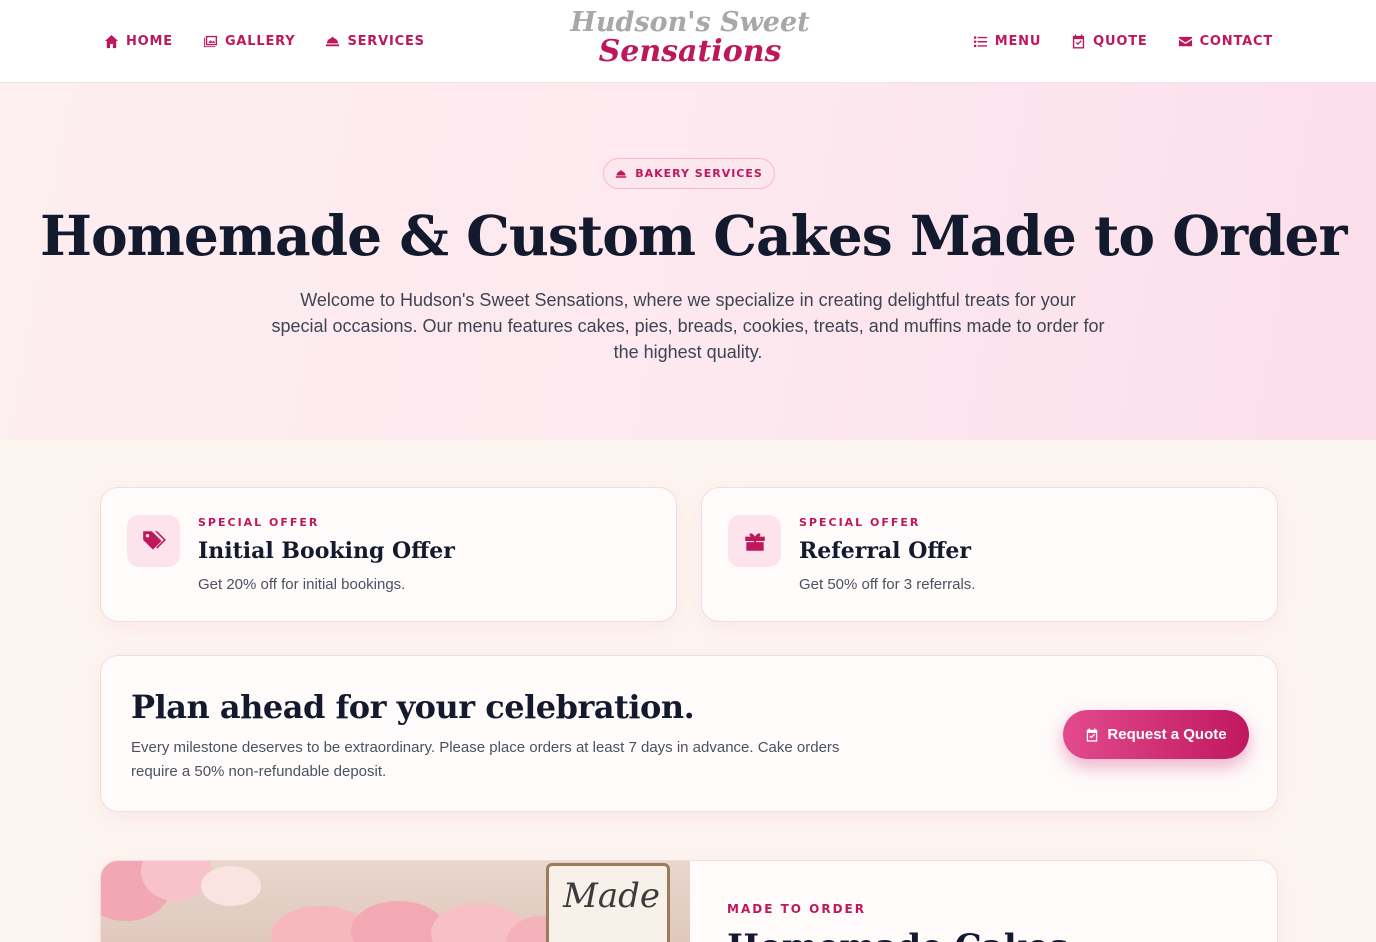  I want to click on nav-contact-link: CONTACT, so click(1225, 41).